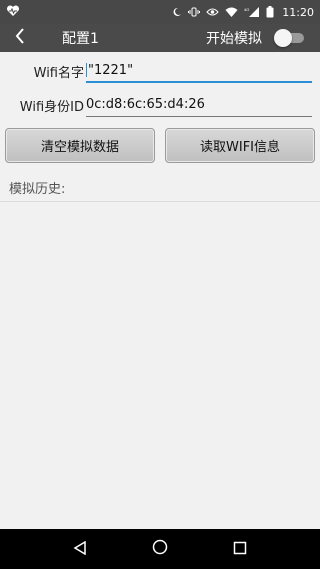 The width and height of the screenshot is (320, 569). Describe the element at coordinates (177, 12) in the screenshot. I see `moon-icon` at that location.